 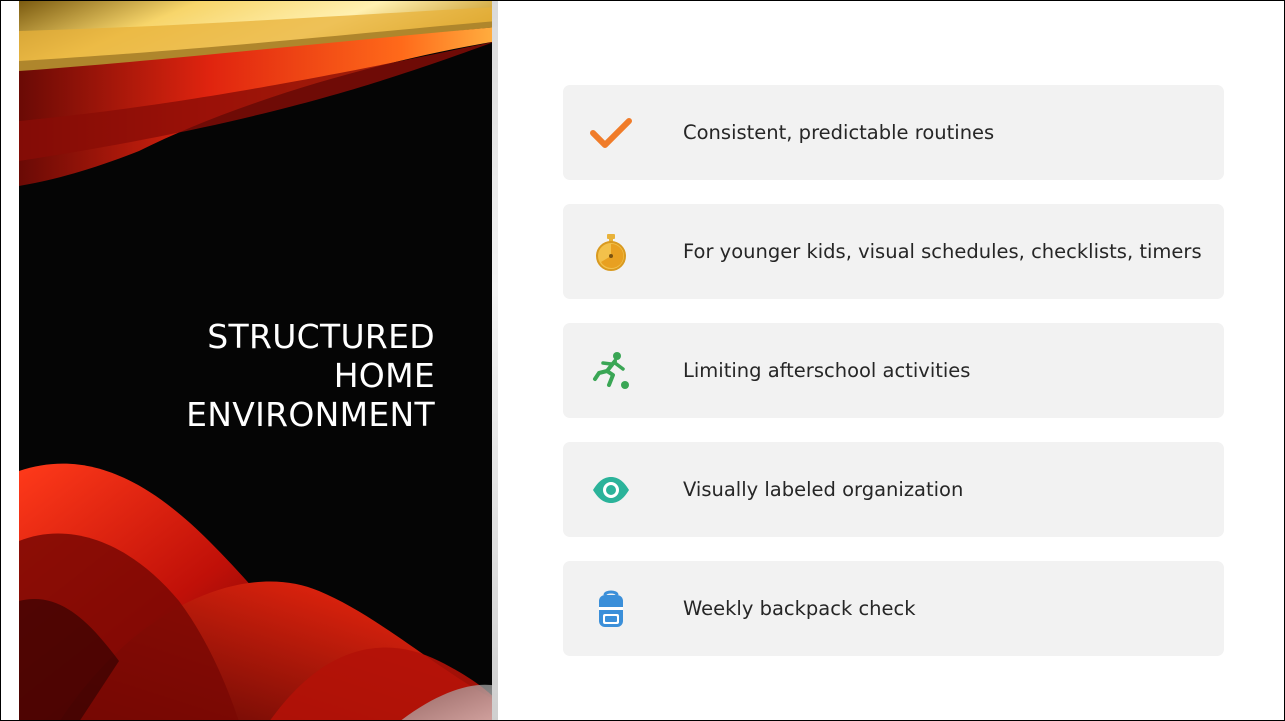 What do you see at coordinates (827, 370) in the screenshot?
I see `list-item-text: Limiting afterschool activities` at bounding box center [827, 370].